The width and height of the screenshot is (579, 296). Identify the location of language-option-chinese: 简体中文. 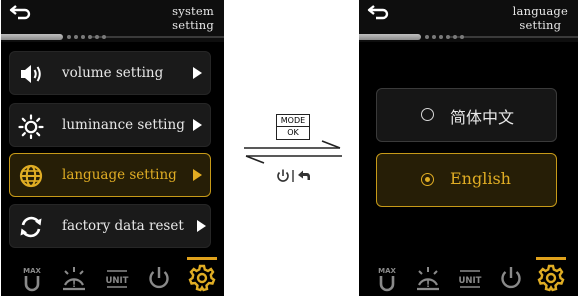
(466, 115).